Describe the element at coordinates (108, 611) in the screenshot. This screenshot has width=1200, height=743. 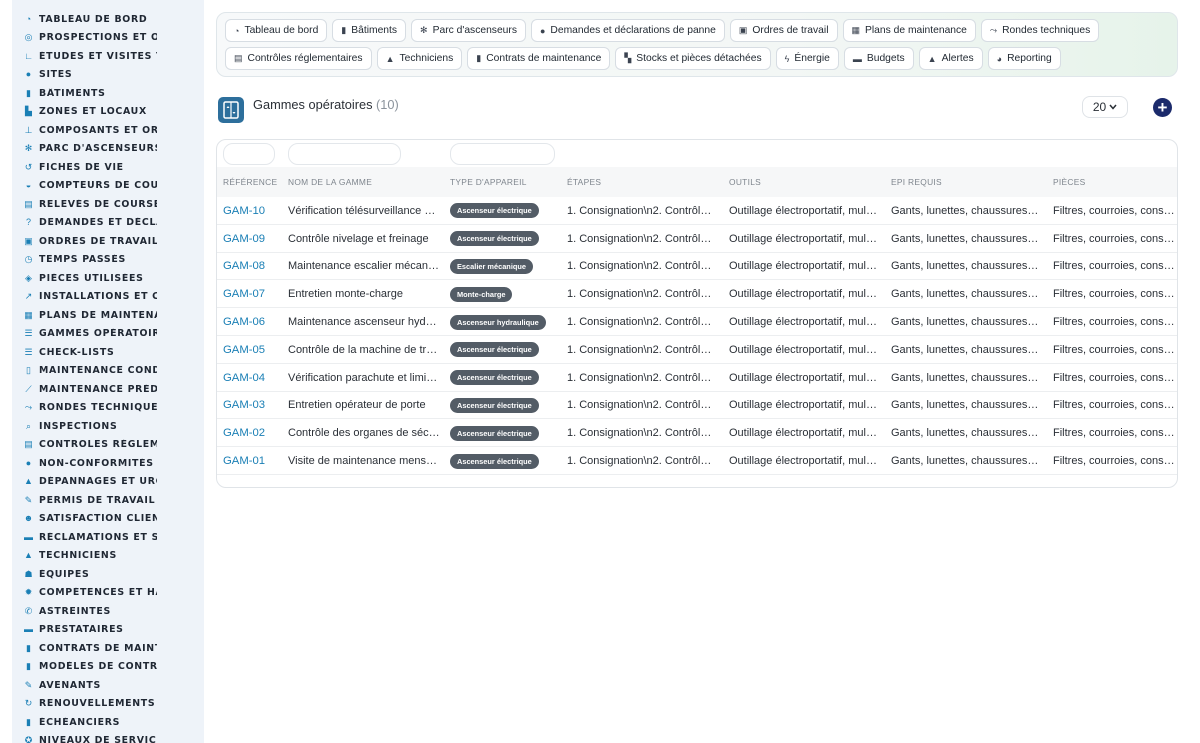
I see `sidebar-item: ✆ ASTREINTES` at that location.